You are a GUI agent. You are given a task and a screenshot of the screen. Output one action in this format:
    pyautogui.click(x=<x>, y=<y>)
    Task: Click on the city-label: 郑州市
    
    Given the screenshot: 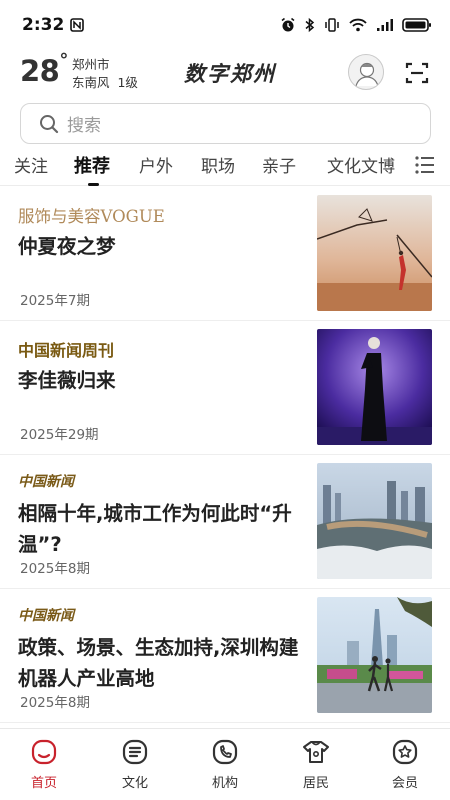 What is the action you would take?
    pyautogui.click(x=91, y=64)
    